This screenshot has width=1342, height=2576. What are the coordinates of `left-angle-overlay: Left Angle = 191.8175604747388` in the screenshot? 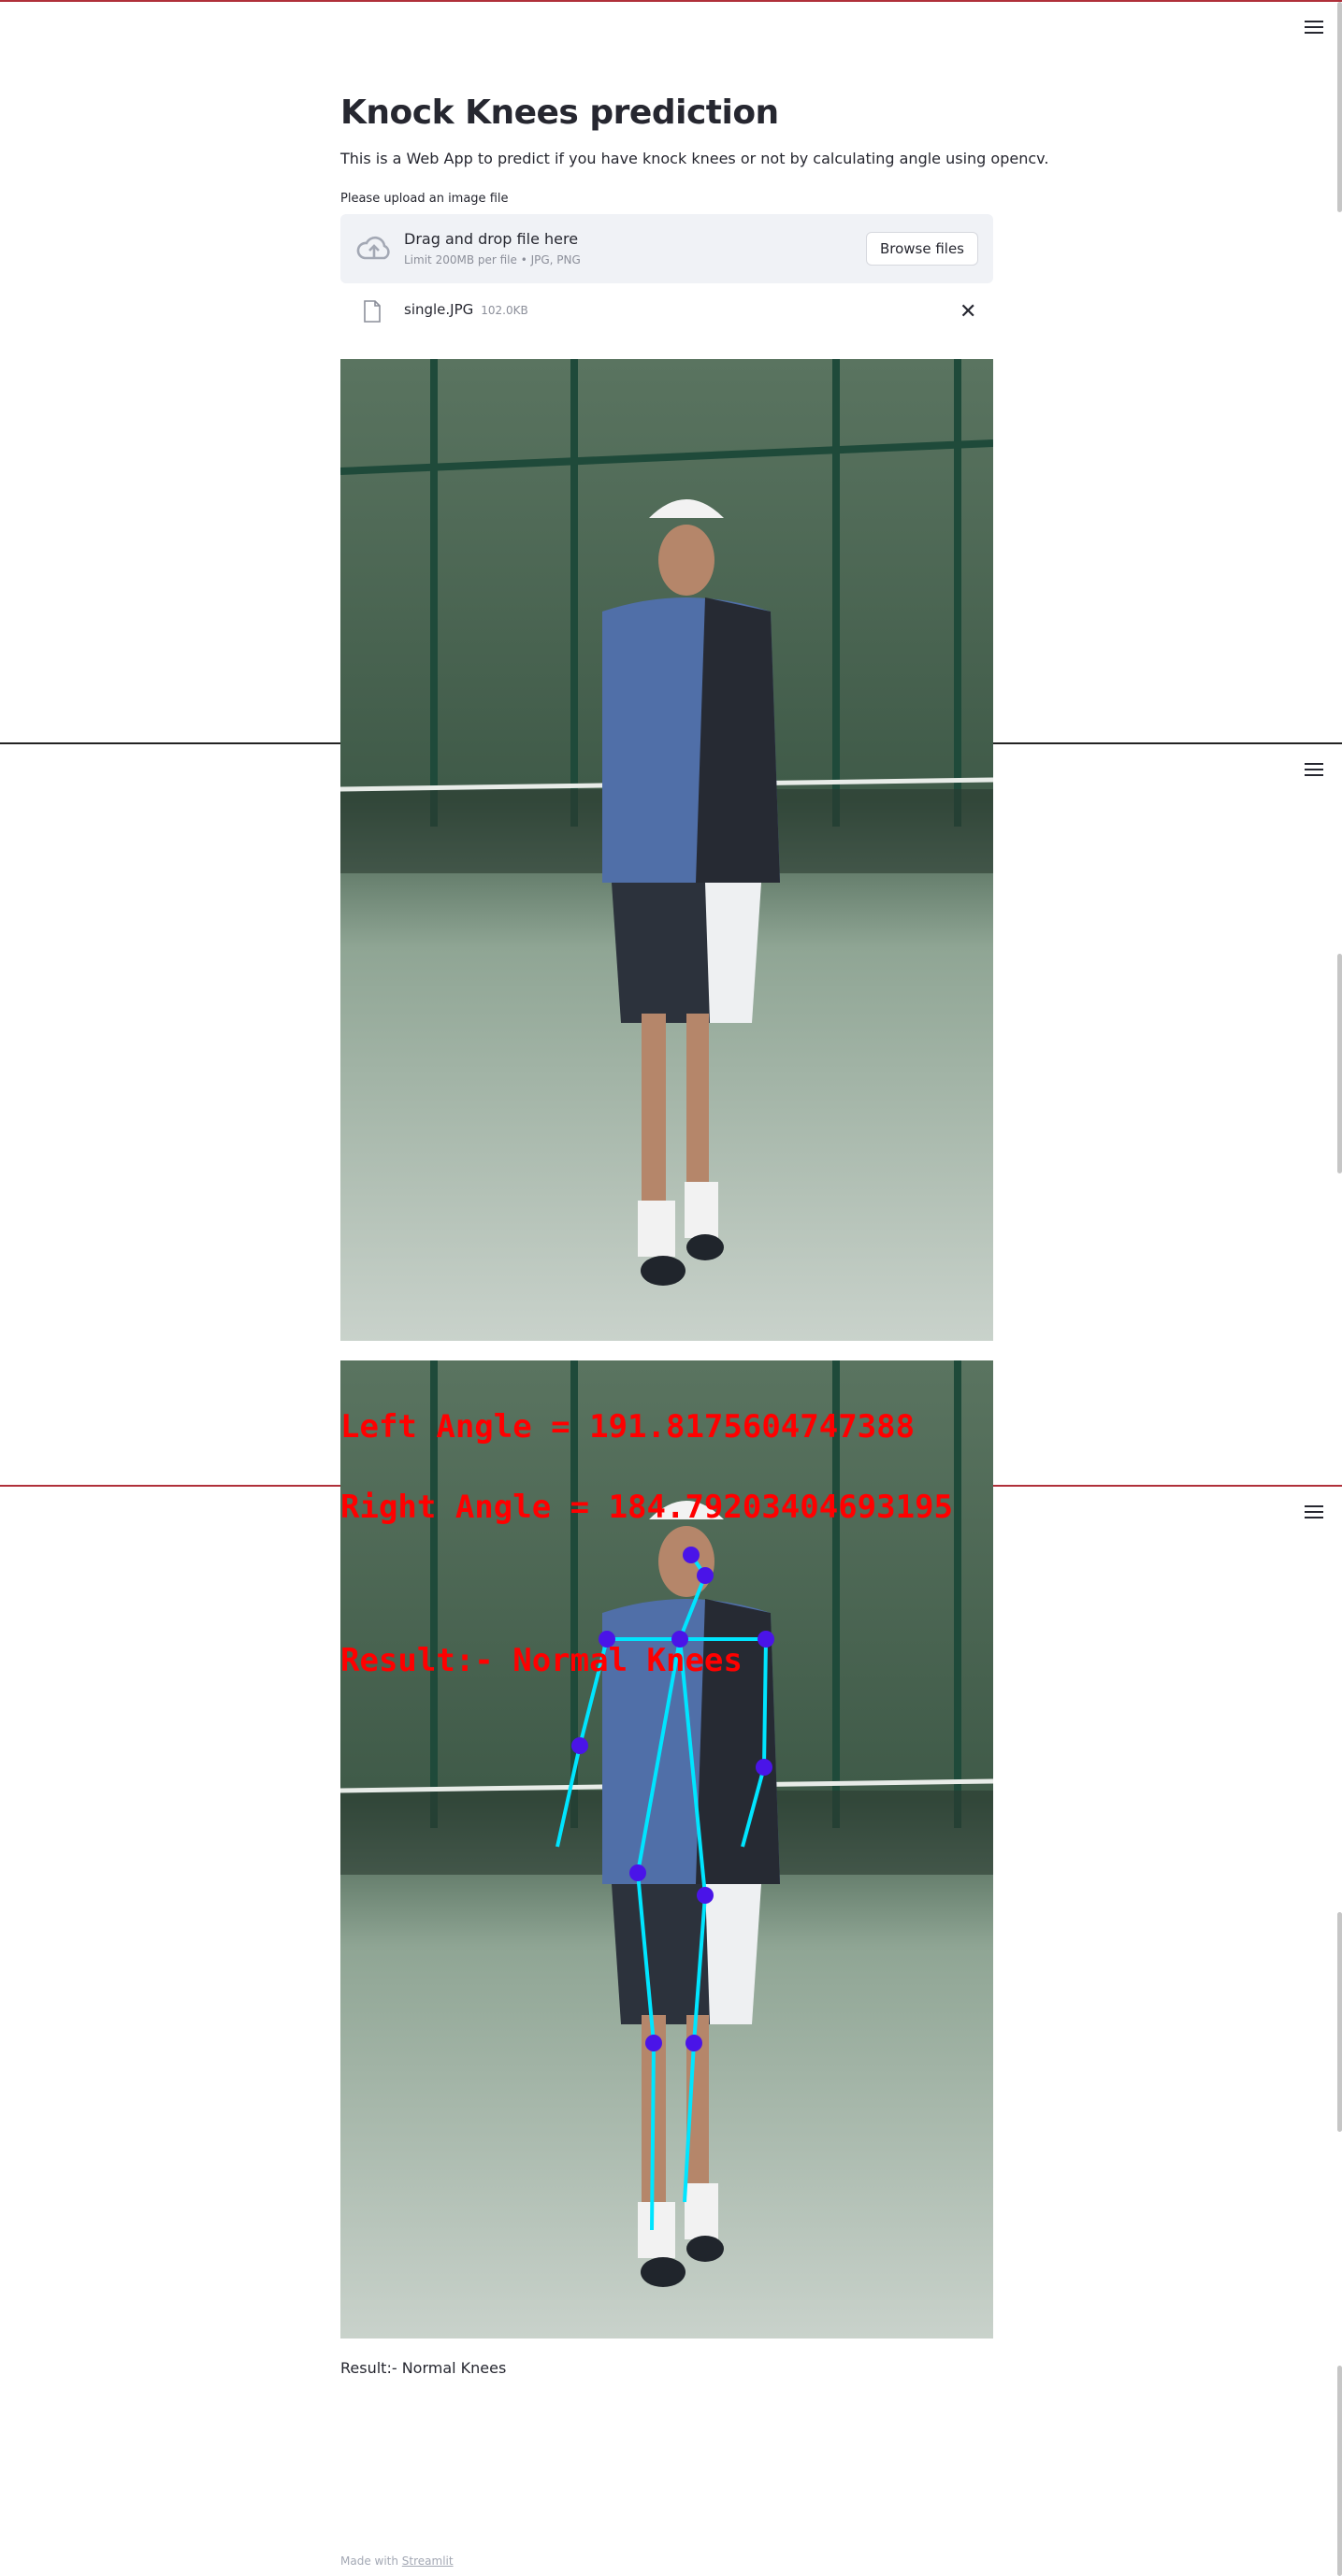 It's located at (627, 1427).